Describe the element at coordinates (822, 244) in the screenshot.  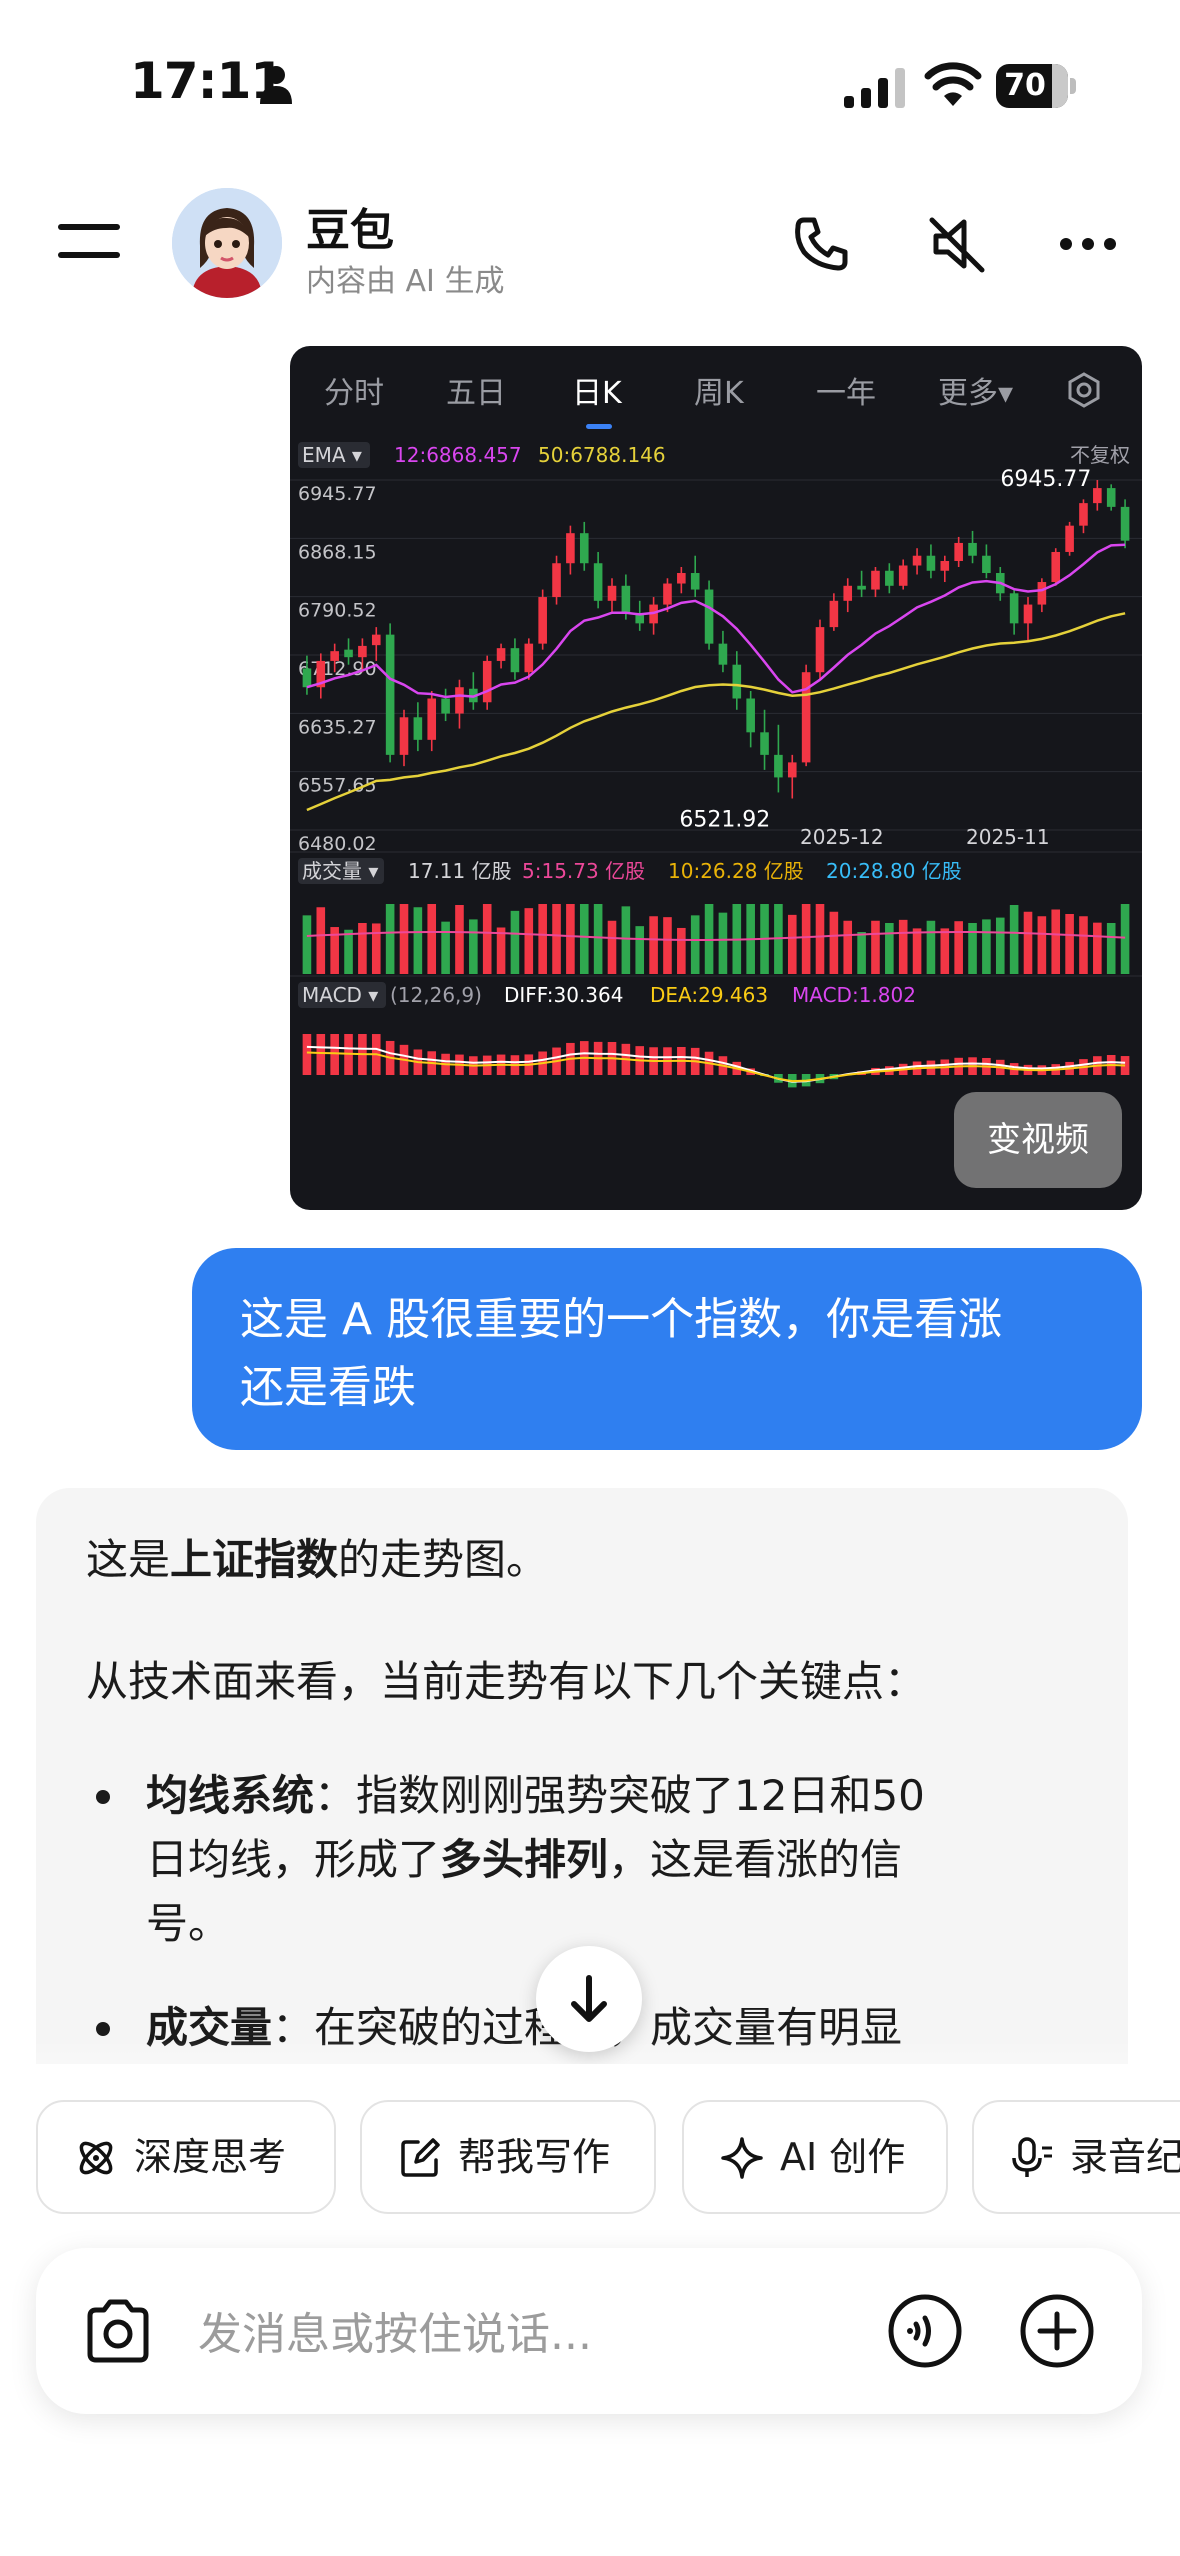
I see `phone-icon` at that location.